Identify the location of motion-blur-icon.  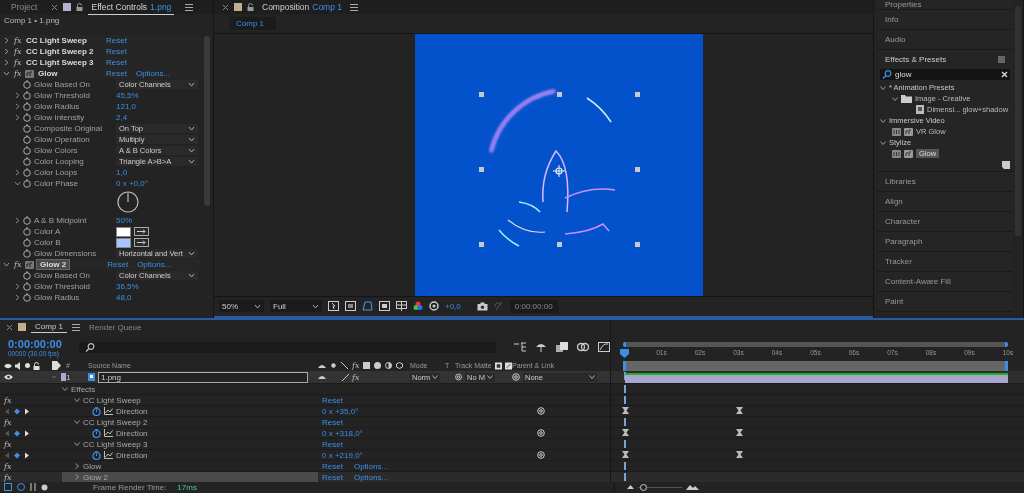
(583, 347).